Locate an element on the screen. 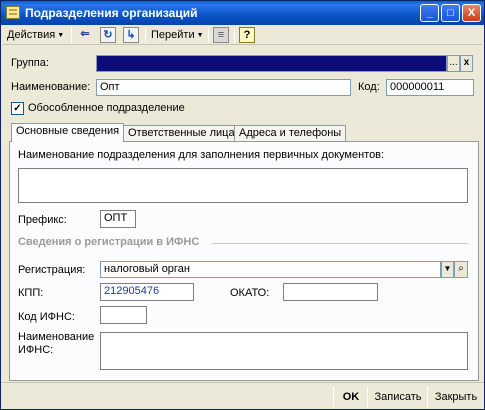 The image size is (485, 410). code-field: 000000011 is located at coordinates (430, 87).